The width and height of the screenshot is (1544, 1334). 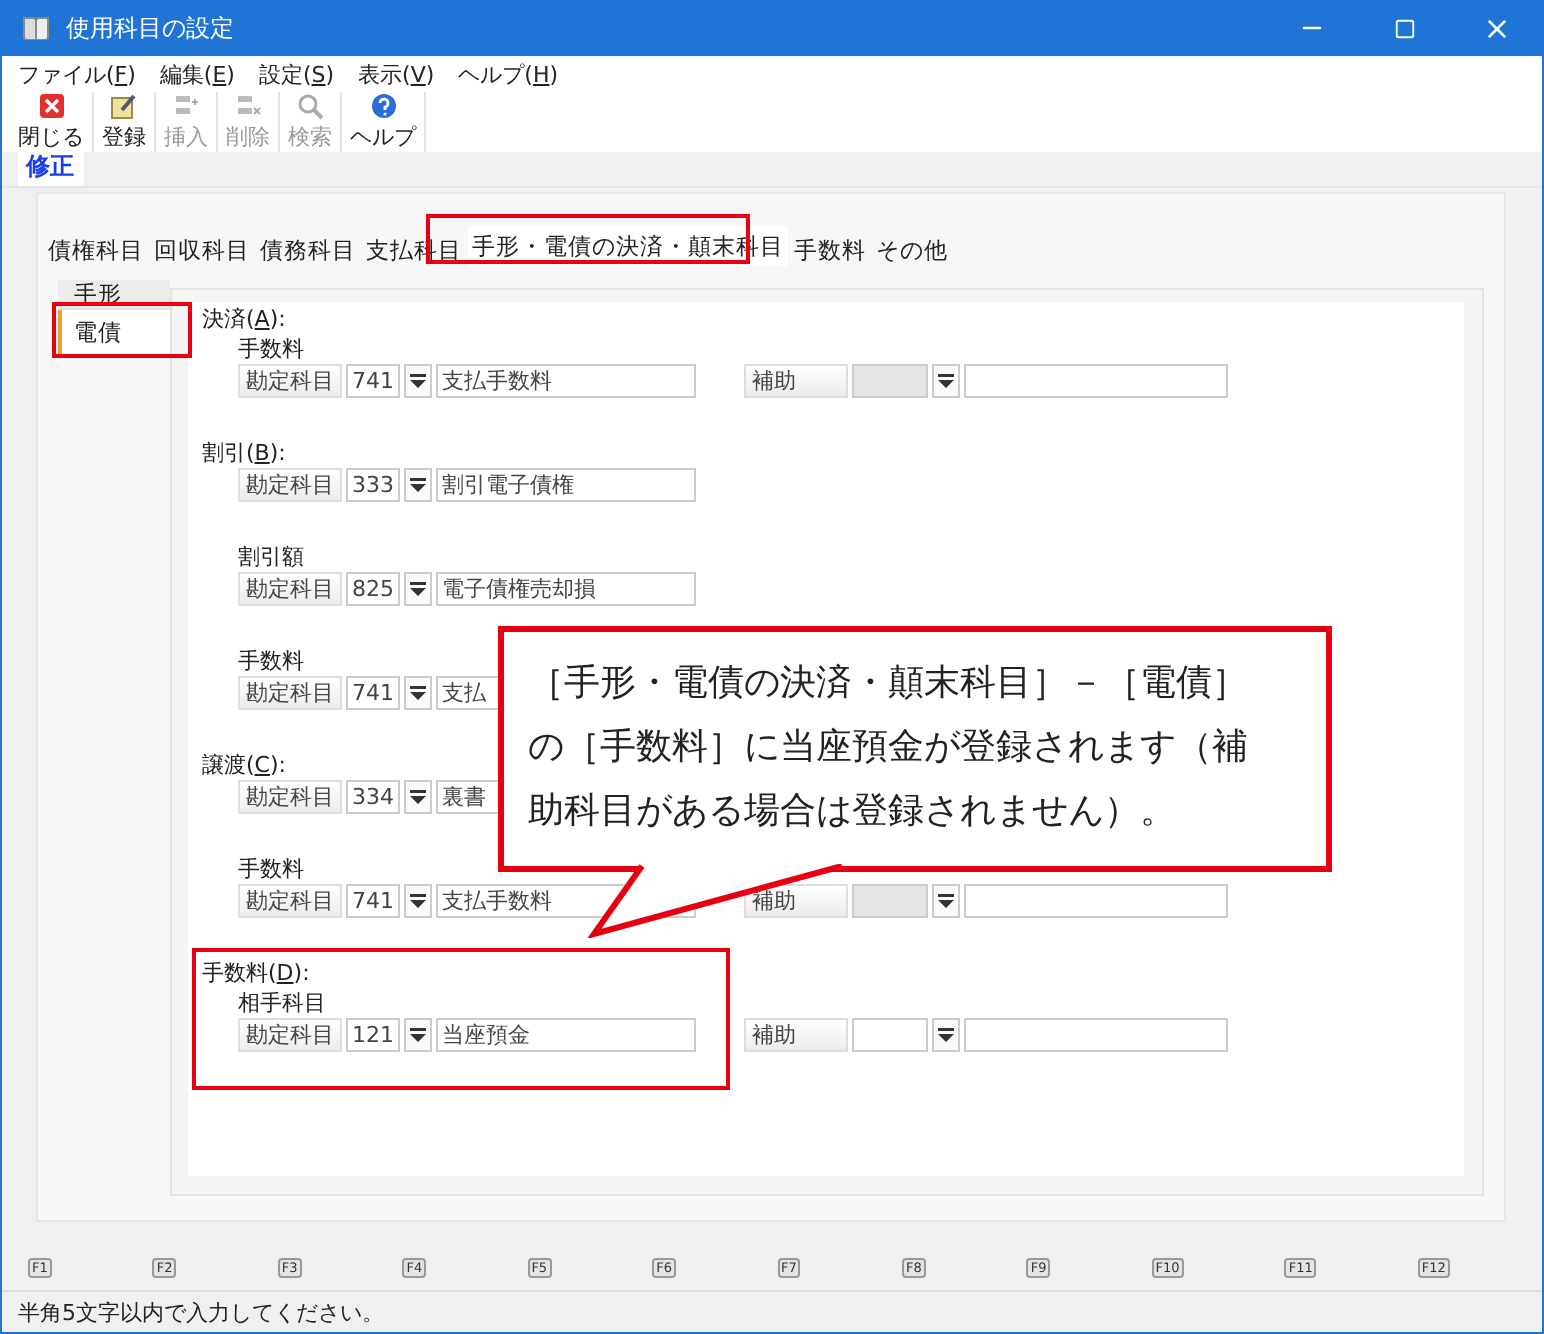 What do you see at coordinates (566, 589) in the screenshot?
I see `account-name-field: 電子債権売却損` at bounding box center [566, 589].